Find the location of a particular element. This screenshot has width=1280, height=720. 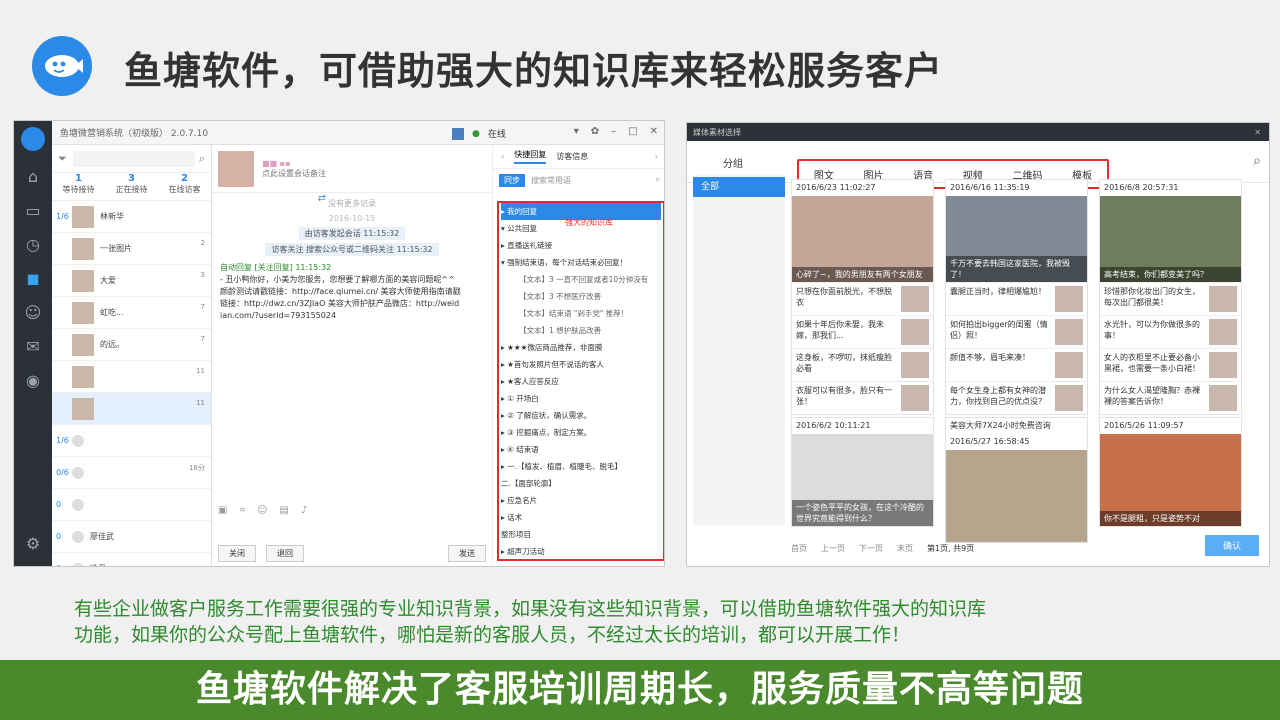

knowledge-item: ▸ 应急名片 is located at coordinates (581, 500).